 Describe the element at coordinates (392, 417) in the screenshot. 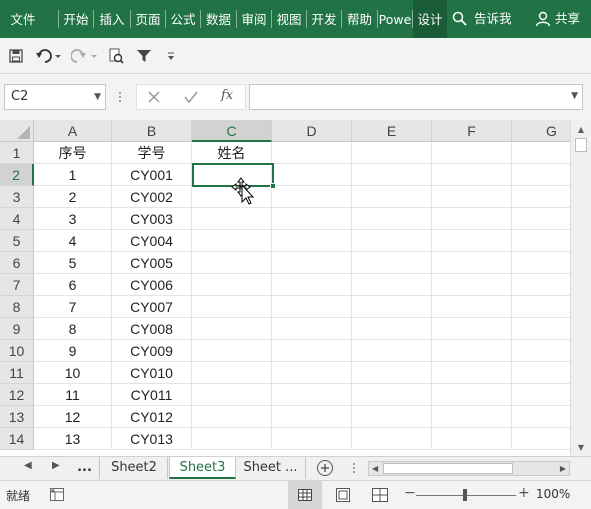

I see `cell-e13` at that location.